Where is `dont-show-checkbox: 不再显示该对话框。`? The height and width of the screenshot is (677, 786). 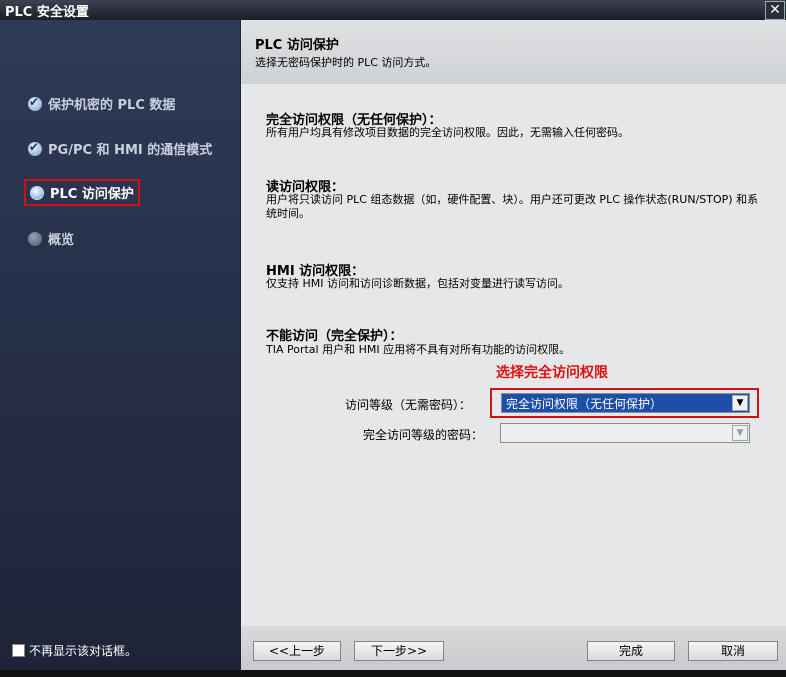 dont-show-checkbox: 不再显示该对话框。 is located at coordinates (74, 650).